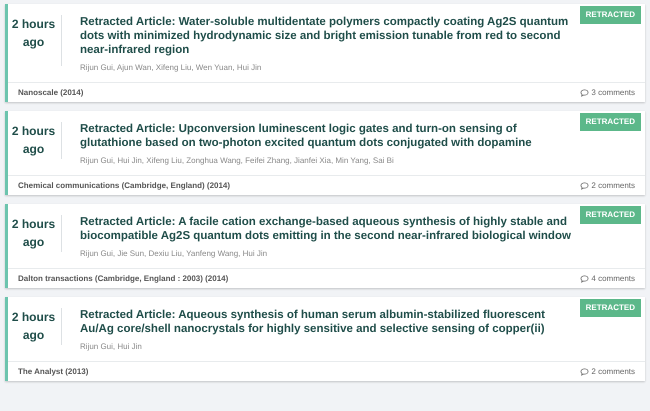 Image resolution: width=650 pixels, height=411 pixels. What do you see at coordinates (326, 254) in the screenshot?
I see `author-list: Rijun Gui, Jie Sun, Dexiu Liu, Yanfeng Wang, Hui Jin` at bounding box center [326, 254].